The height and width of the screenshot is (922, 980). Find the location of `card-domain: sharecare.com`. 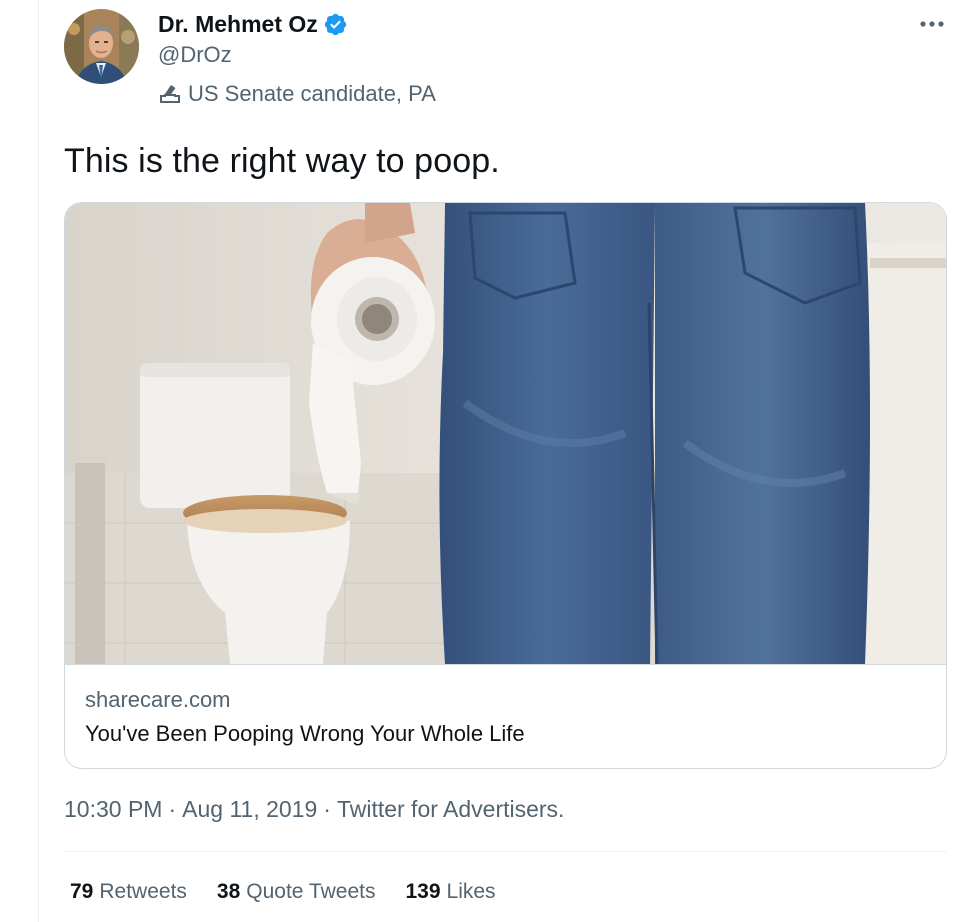

card-domain: sharecare.com is located at coordinates (158, 699).